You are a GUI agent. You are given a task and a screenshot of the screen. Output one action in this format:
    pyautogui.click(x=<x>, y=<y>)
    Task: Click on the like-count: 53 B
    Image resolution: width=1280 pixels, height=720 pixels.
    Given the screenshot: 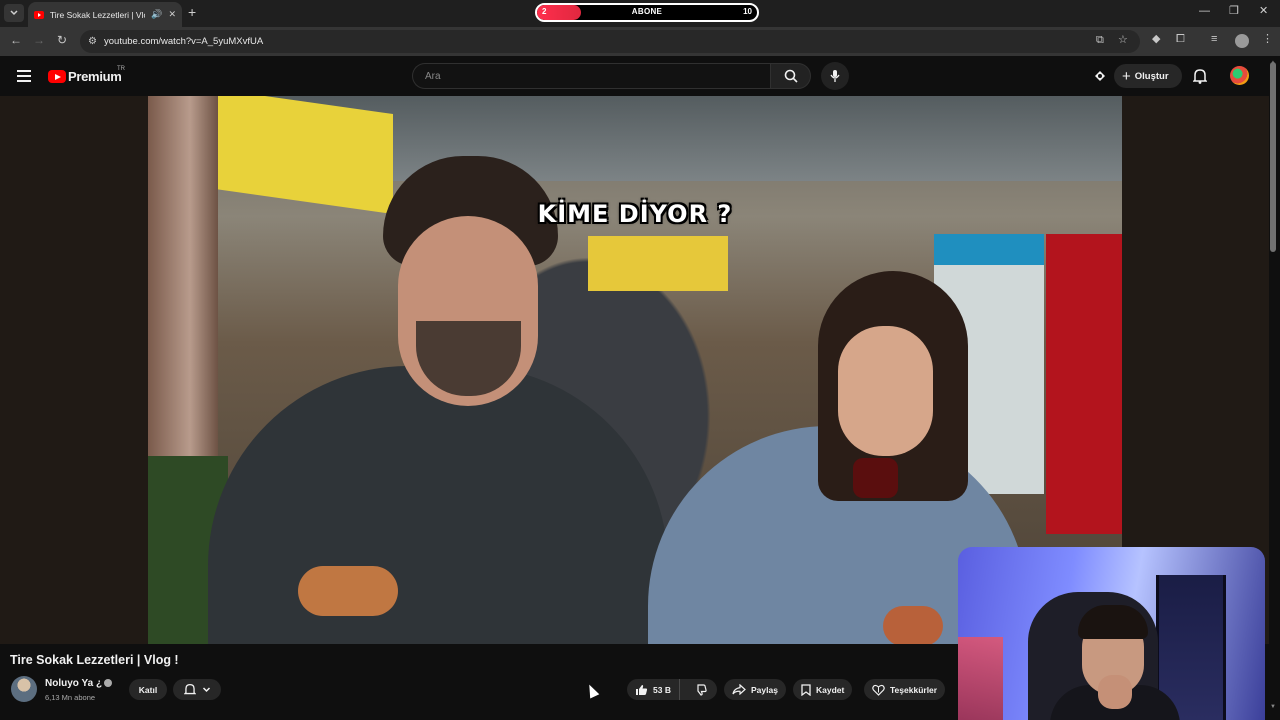 What is the action you would take?
    pyautogui.click(x=662, y=689)
    